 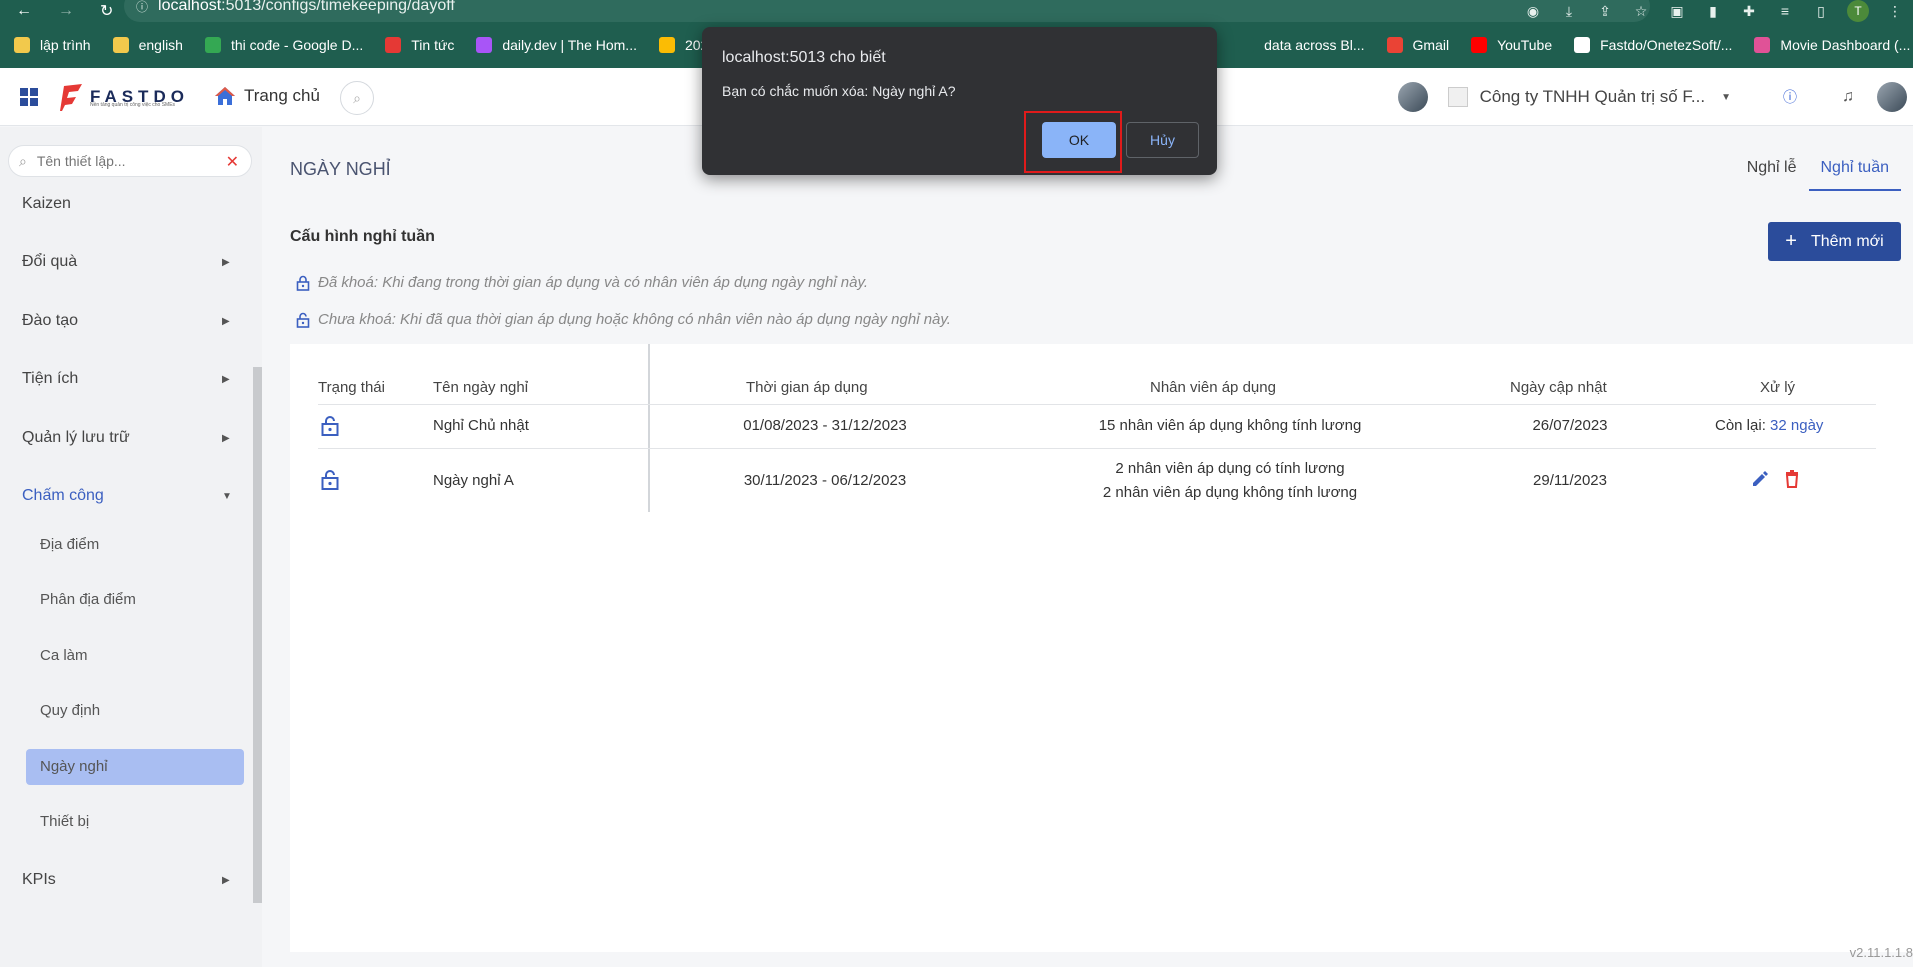 I want to click on sidebar-subitem-phan-dia-diem: Phân địa điểm, so click(x=88, y=599).